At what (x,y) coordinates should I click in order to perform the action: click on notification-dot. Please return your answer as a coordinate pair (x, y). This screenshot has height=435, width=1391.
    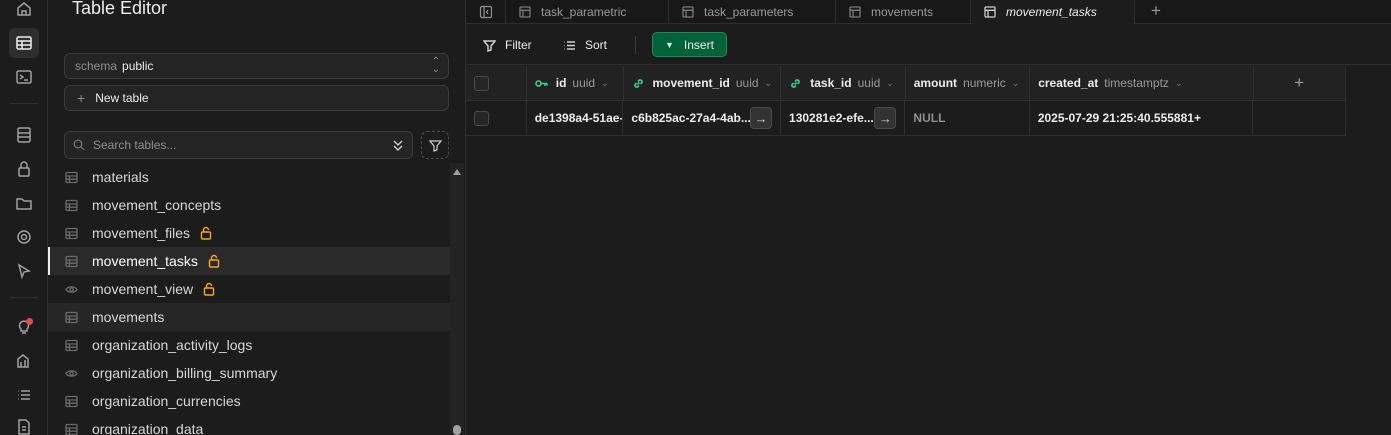
    Looking at the image, I should click on (29, 321).